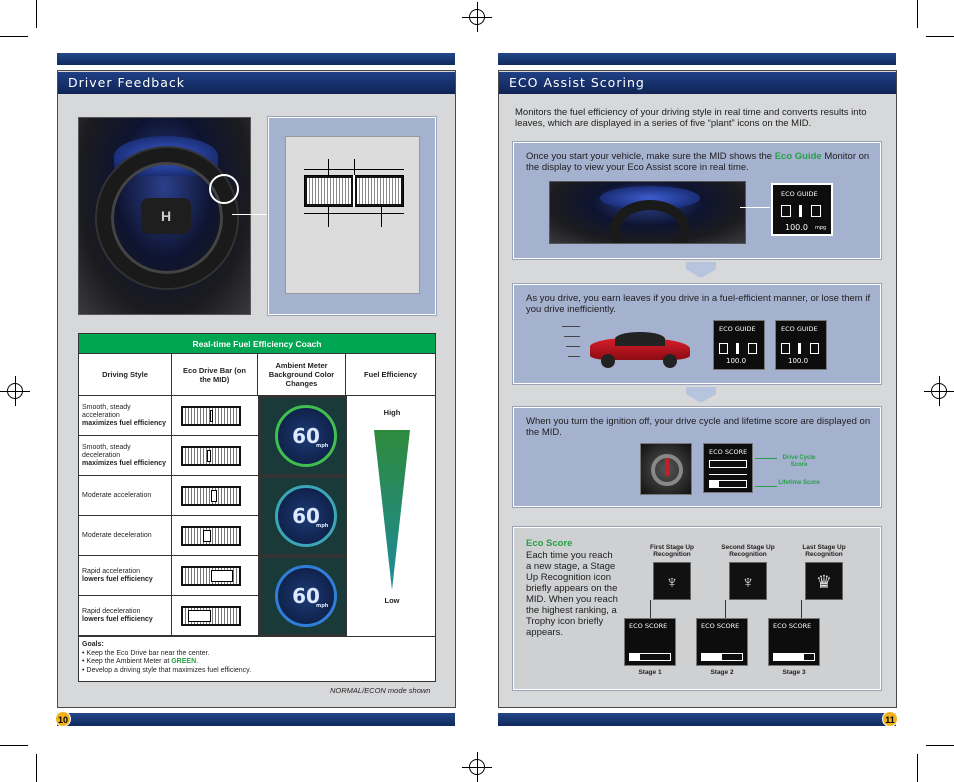 This screenshot has width=954, height=782. What do you see at coordinates (117, 619) in the screenshot?
I see `driving-effect-text: lowers fuel efficiency` at bounding box center [117, 619].